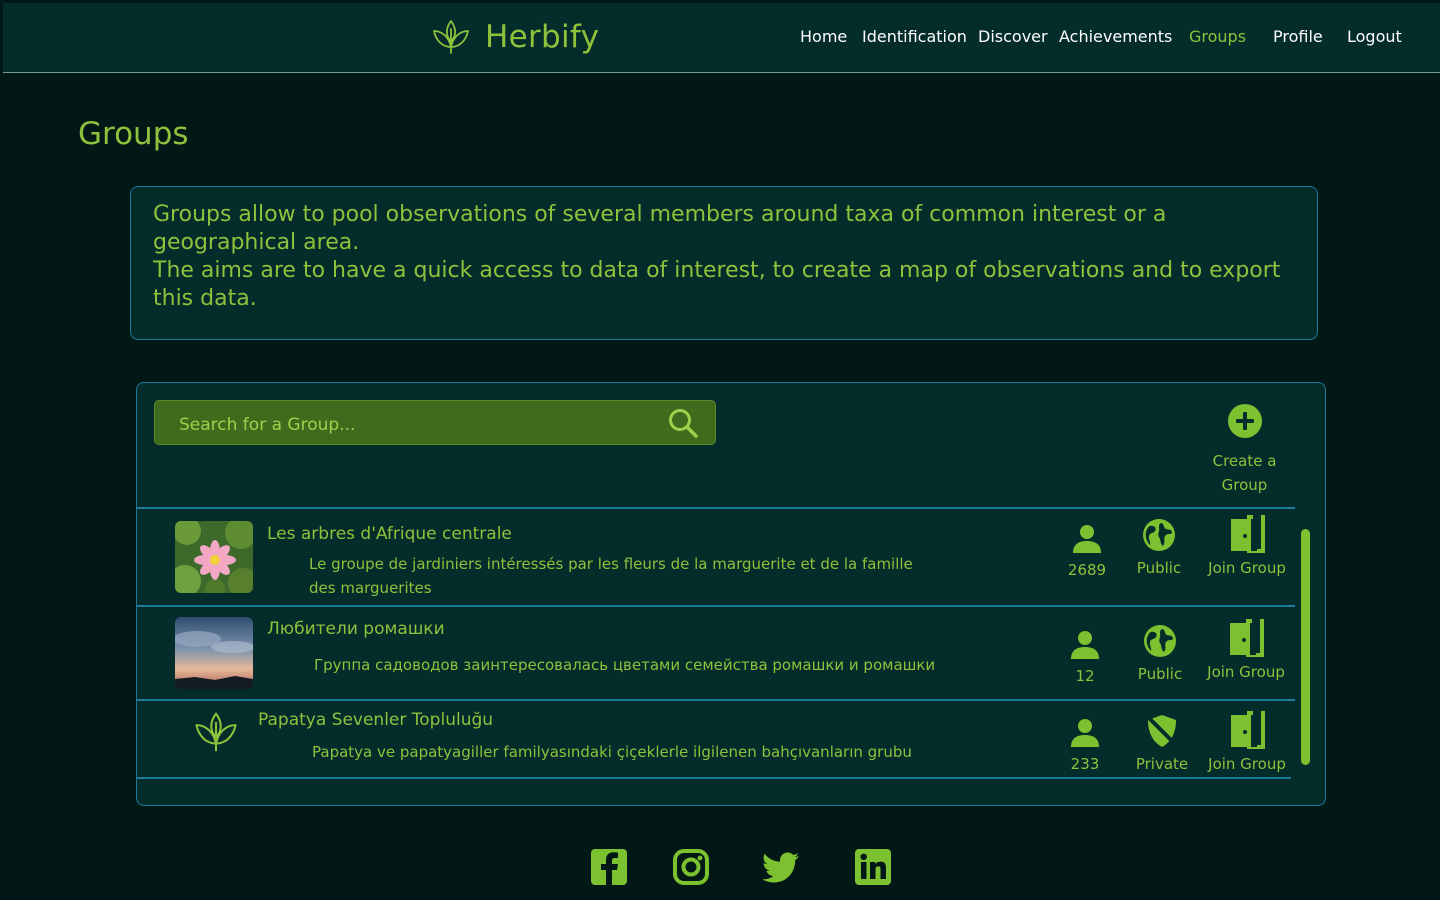 Image resolution: width=1440 pixels, height=900 pixels. I want to click on brand: Herbify, so click(515, 37).